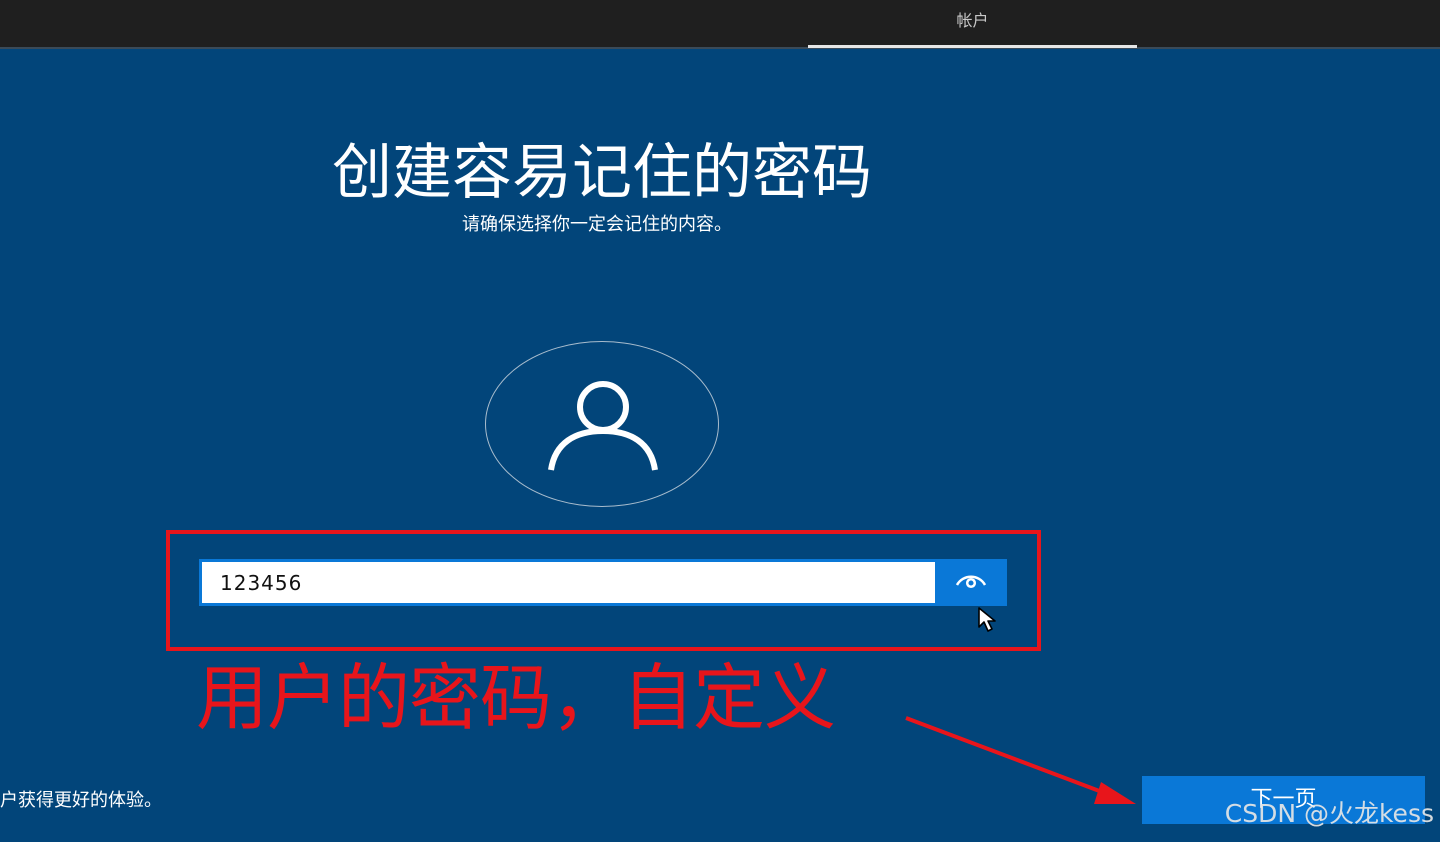  What do you see at coordinates (1020, 760) in the screenshot?
I see `annotation-arrow` at bounding box center [1020, 760].